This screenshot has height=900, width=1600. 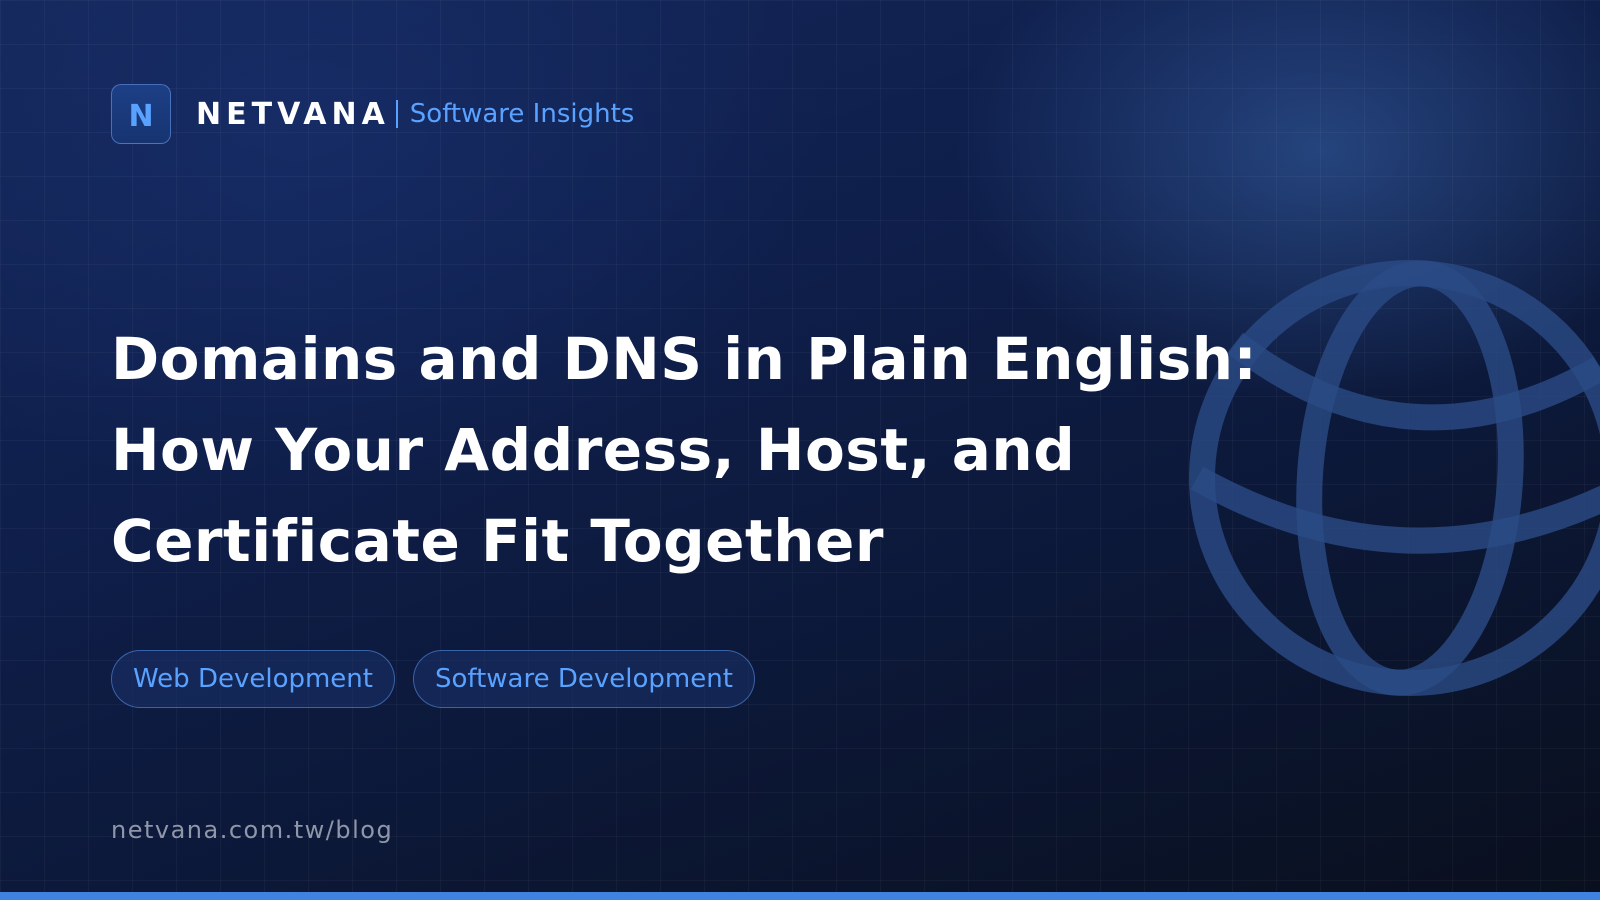 What do you see at coordinates (684, 359) in the screenshot?
I see `article-title-line-1: Domains and DNS in Plain English:` at bounding box center [684, 359].